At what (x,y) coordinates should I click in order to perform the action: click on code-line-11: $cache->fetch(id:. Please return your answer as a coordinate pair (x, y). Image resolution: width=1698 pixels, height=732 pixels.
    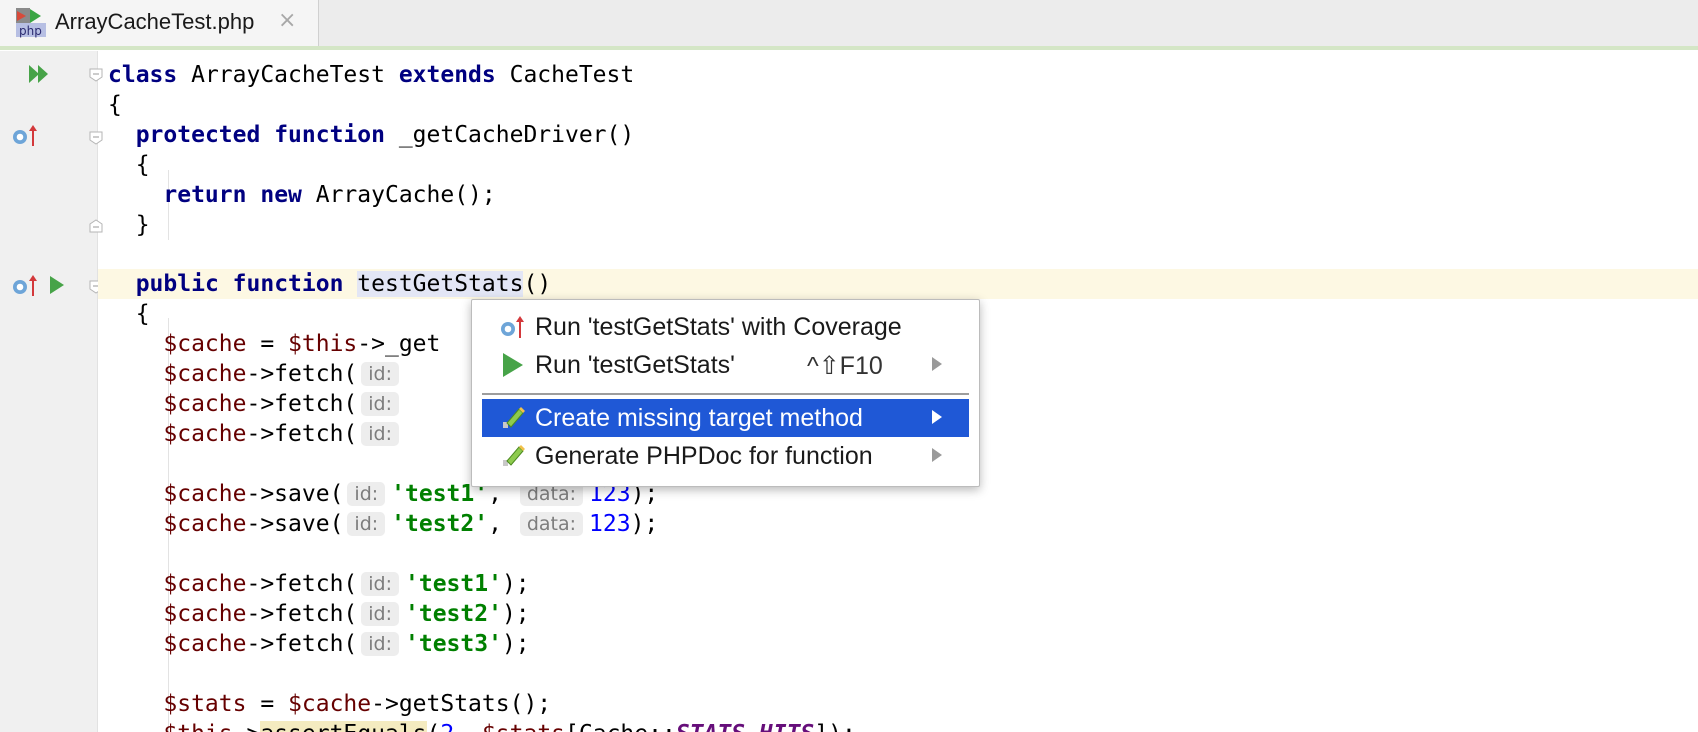
    Looking at the image, I should click on (256, 374).